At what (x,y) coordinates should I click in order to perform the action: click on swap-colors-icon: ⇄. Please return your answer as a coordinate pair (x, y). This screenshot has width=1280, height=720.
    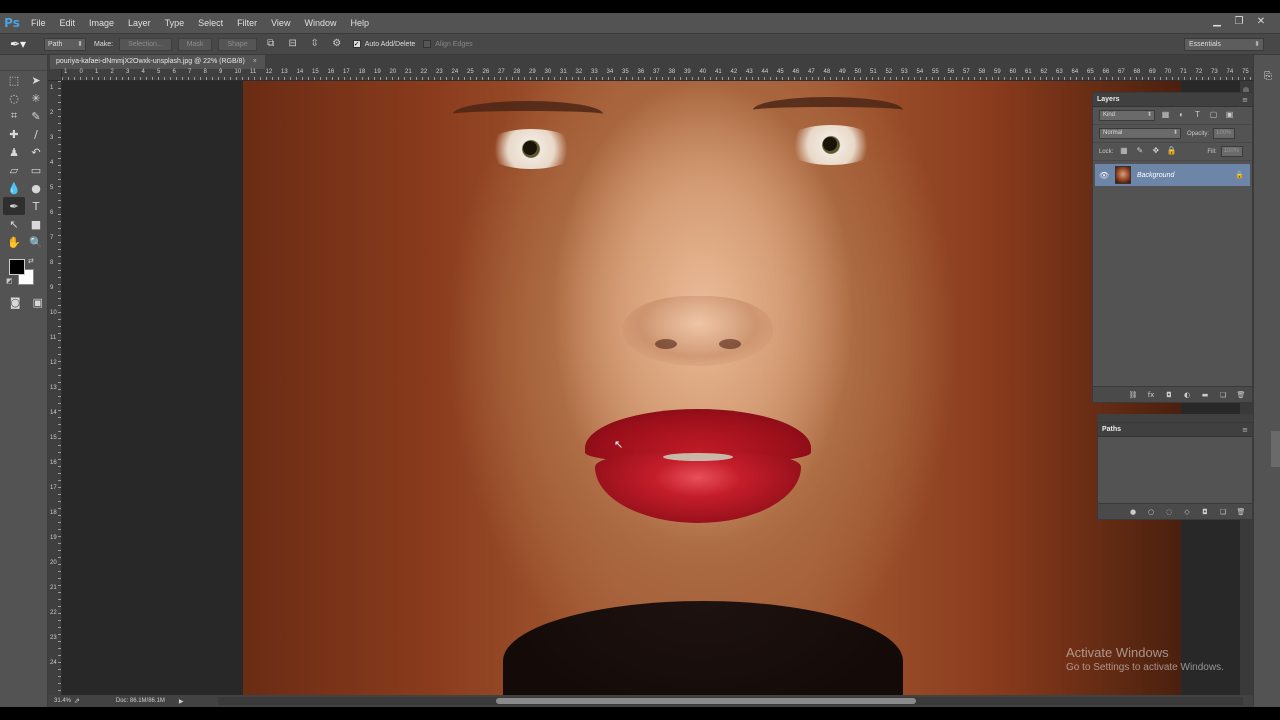
    Looking at the image, I should click on (31, 261).